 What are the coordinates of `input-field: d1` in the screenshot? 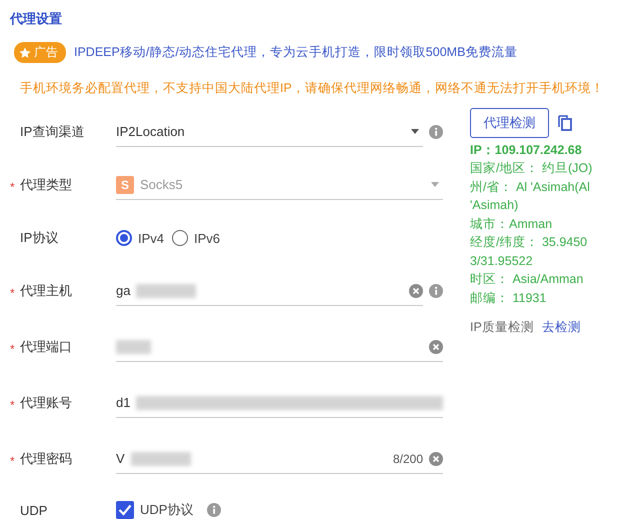 It's located at (279, 403).